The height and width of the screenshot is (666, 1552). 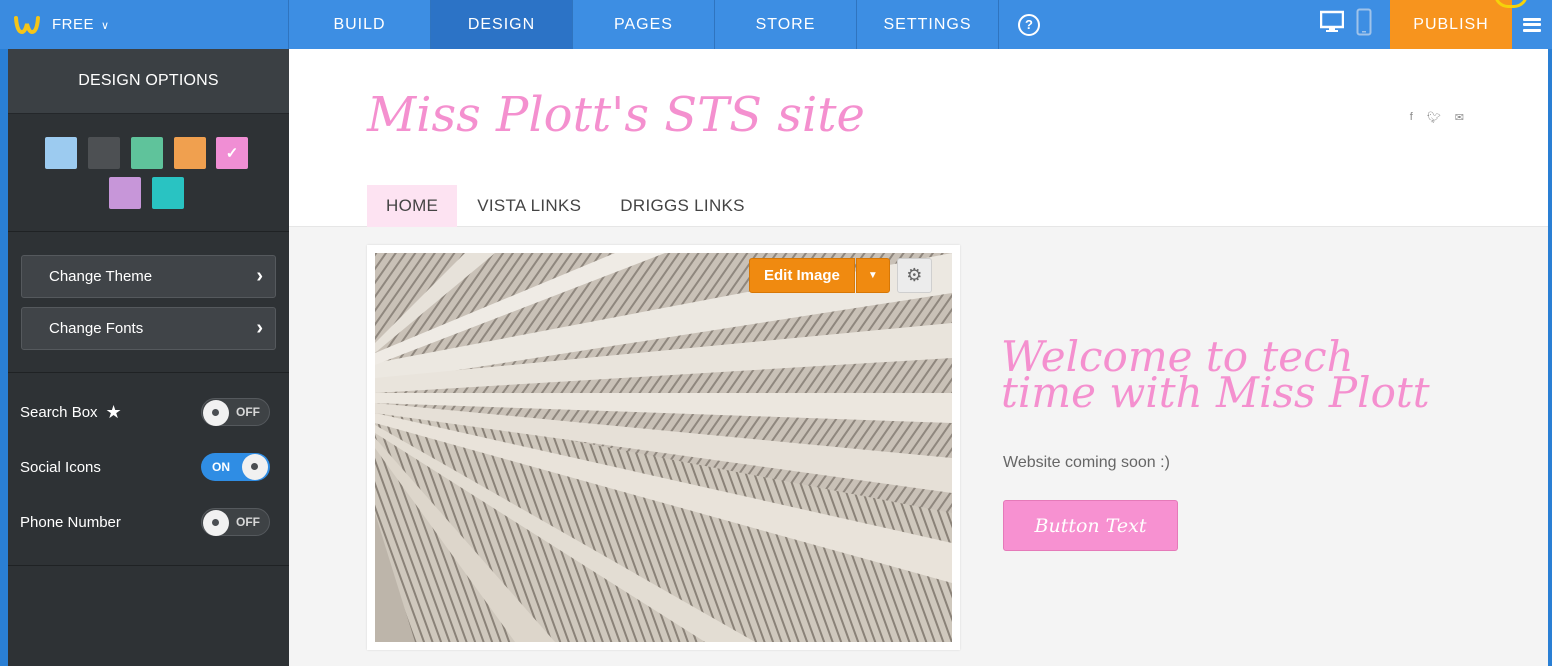 I want to click on image-settings-button: ⚙︎, so click(x=914, y=275).